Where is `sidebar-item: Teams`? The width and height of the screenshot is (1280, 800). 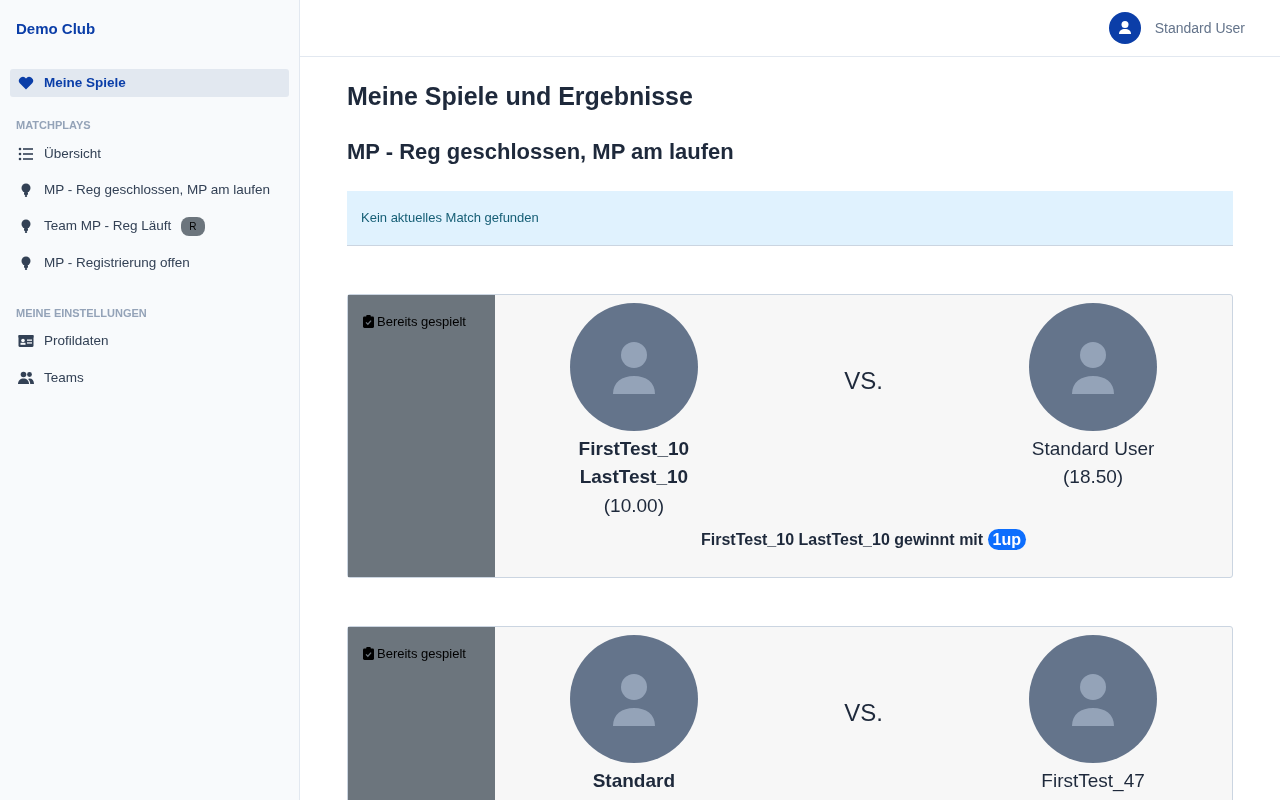 sidebar-item: Teams is located at coordinates (149, 377).